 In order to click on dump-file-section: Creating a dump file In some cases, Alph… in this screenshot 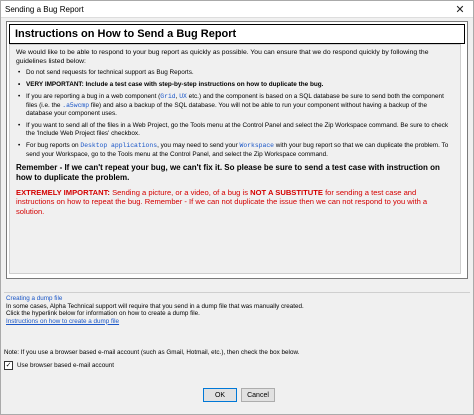, I will do `click(237, 314)`.